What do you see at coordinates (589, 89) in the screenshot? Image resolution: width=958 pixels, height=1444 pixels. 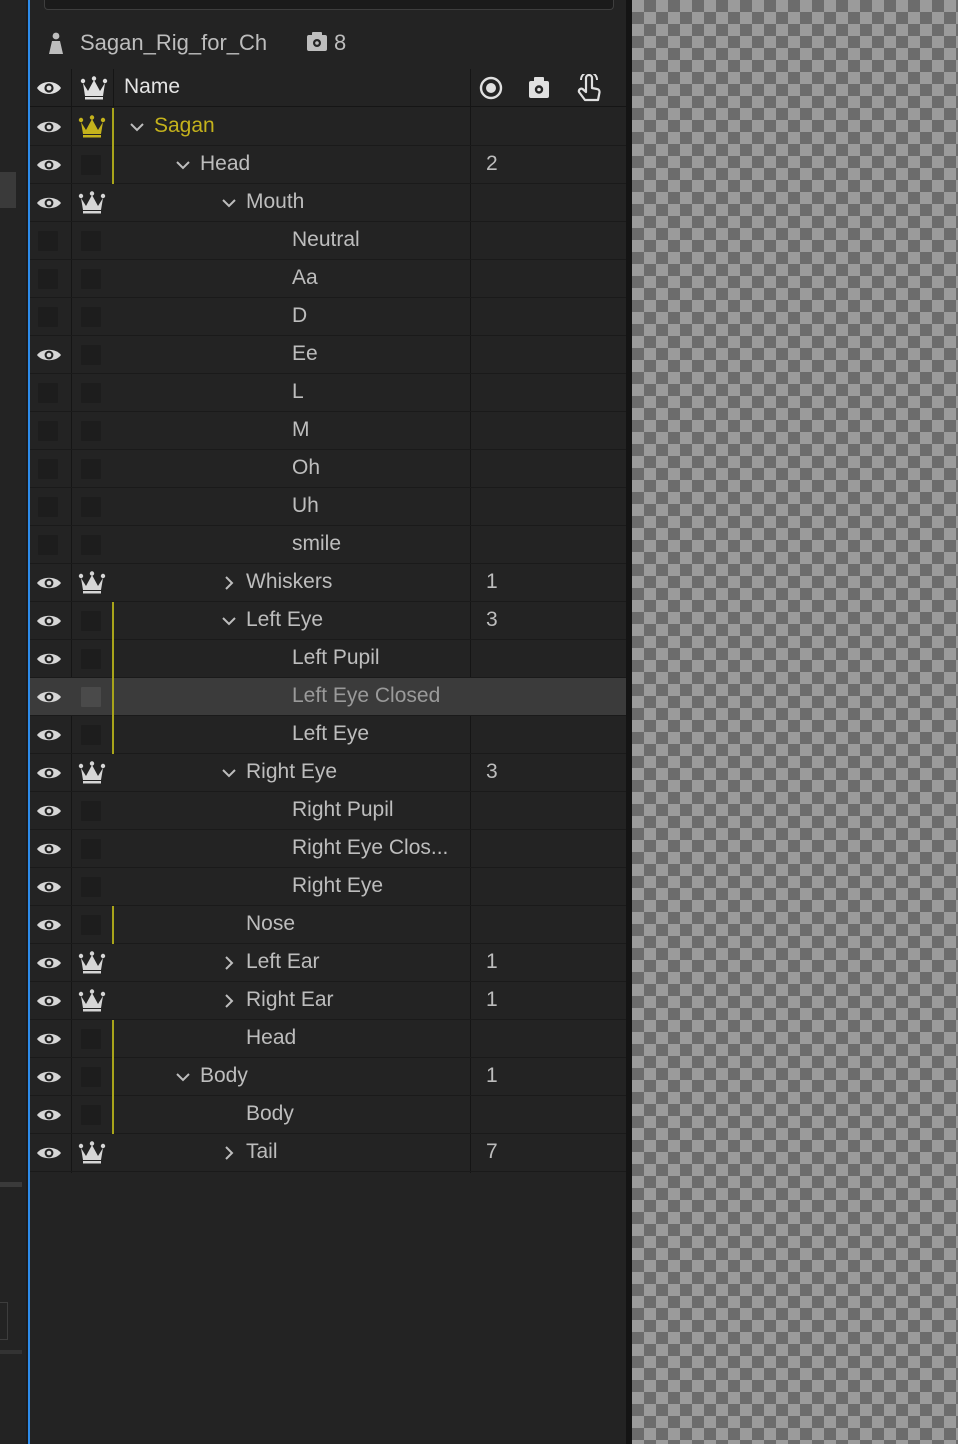 I see `handles-column-icon` at bounding box center [589, 89].